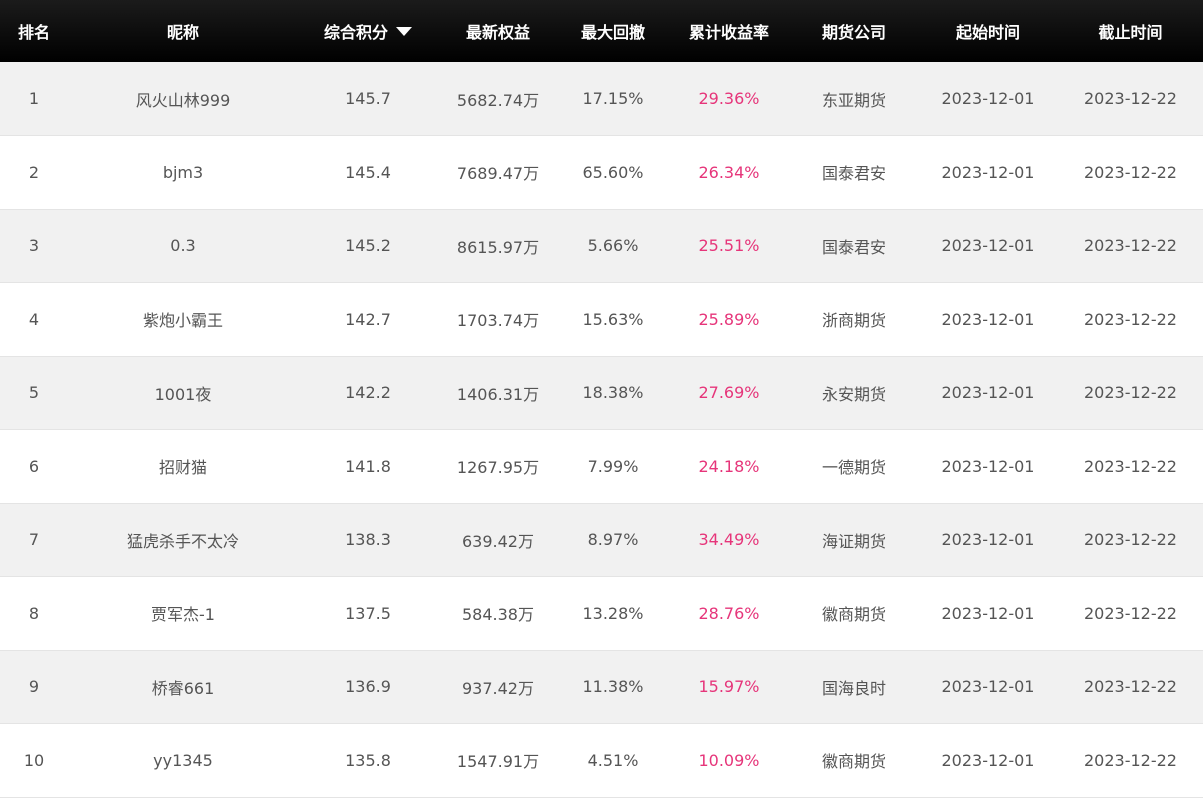  What do you see at coordinates (182, 32) in the screenshot?
I see `header-nickname: 昵称` at bounding box center [182, 32].